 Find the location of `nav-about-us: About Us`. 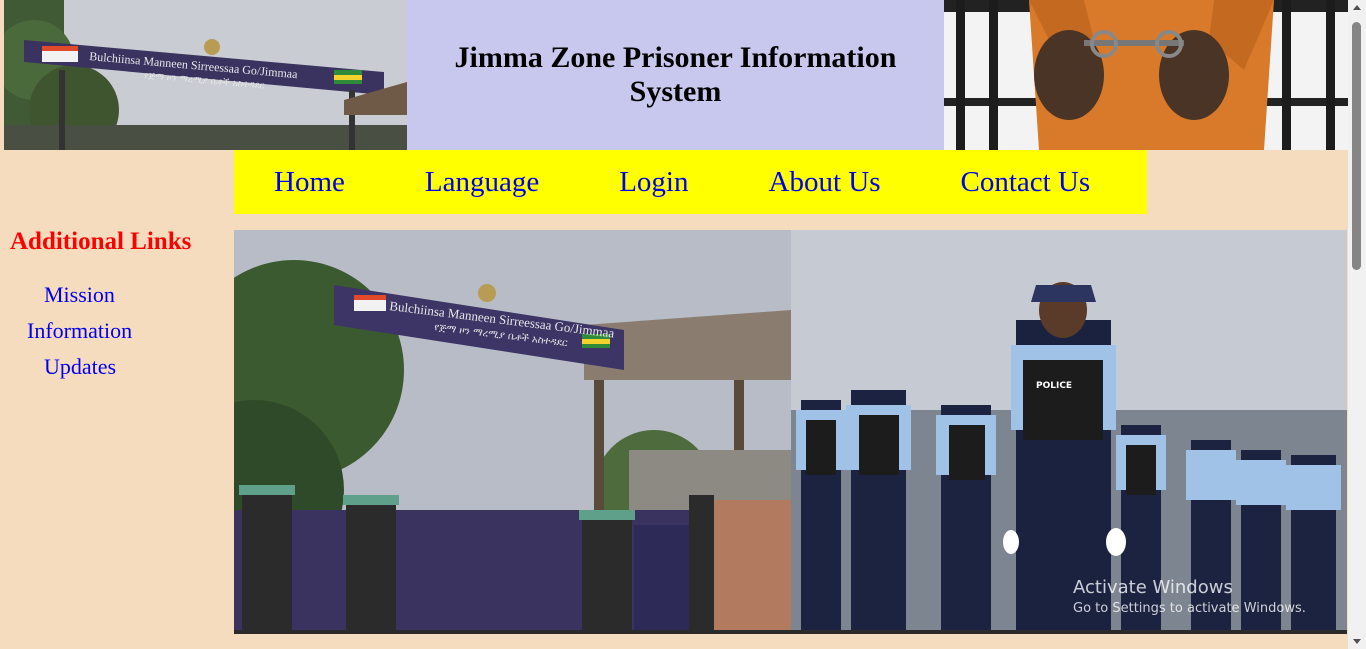

nav-about-us: About Us is located at coordinates (825, 182).